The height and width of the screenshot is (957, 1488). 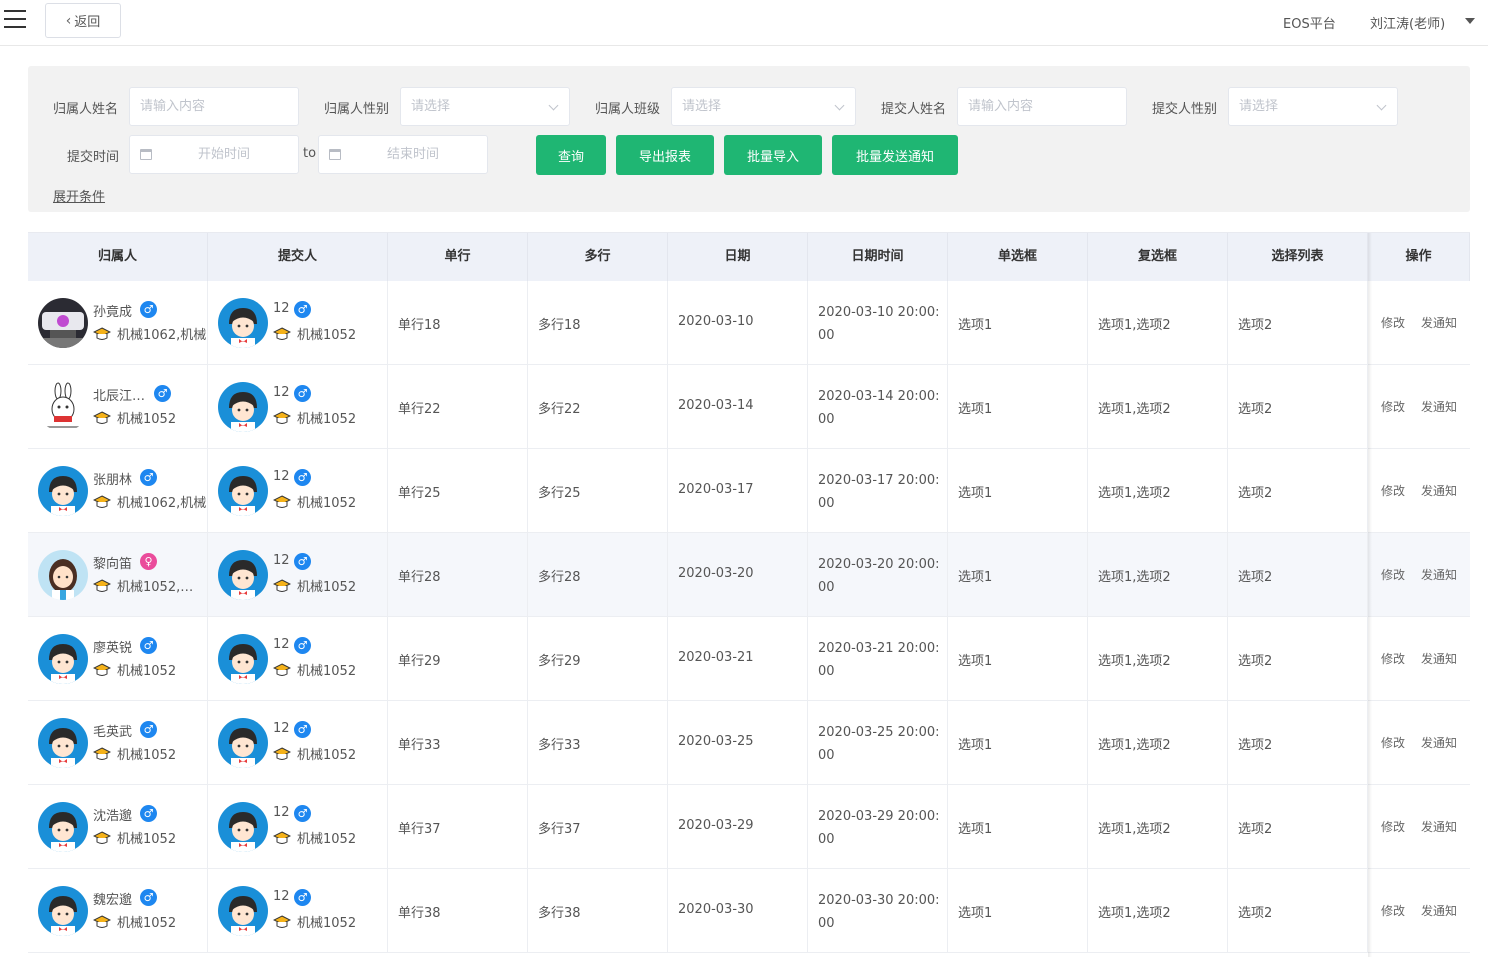 What do you see at coordinates (559, 325) in the screenshot?
I see `multi-value: 多行18` at bounding box center [559, 325].